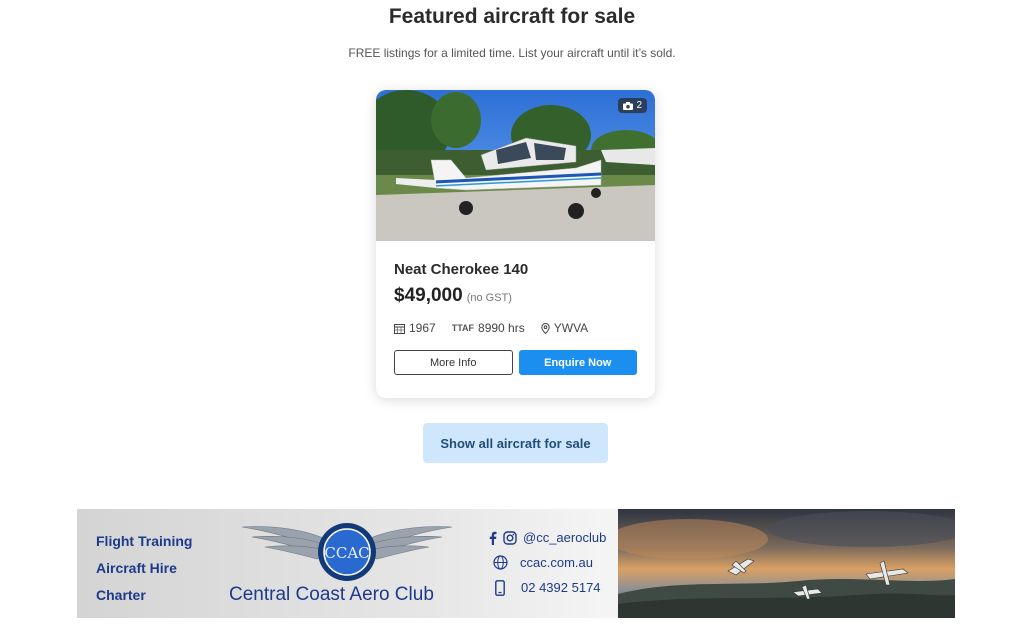  I want to click on aircraft-photo: 2, so click(515, 165).